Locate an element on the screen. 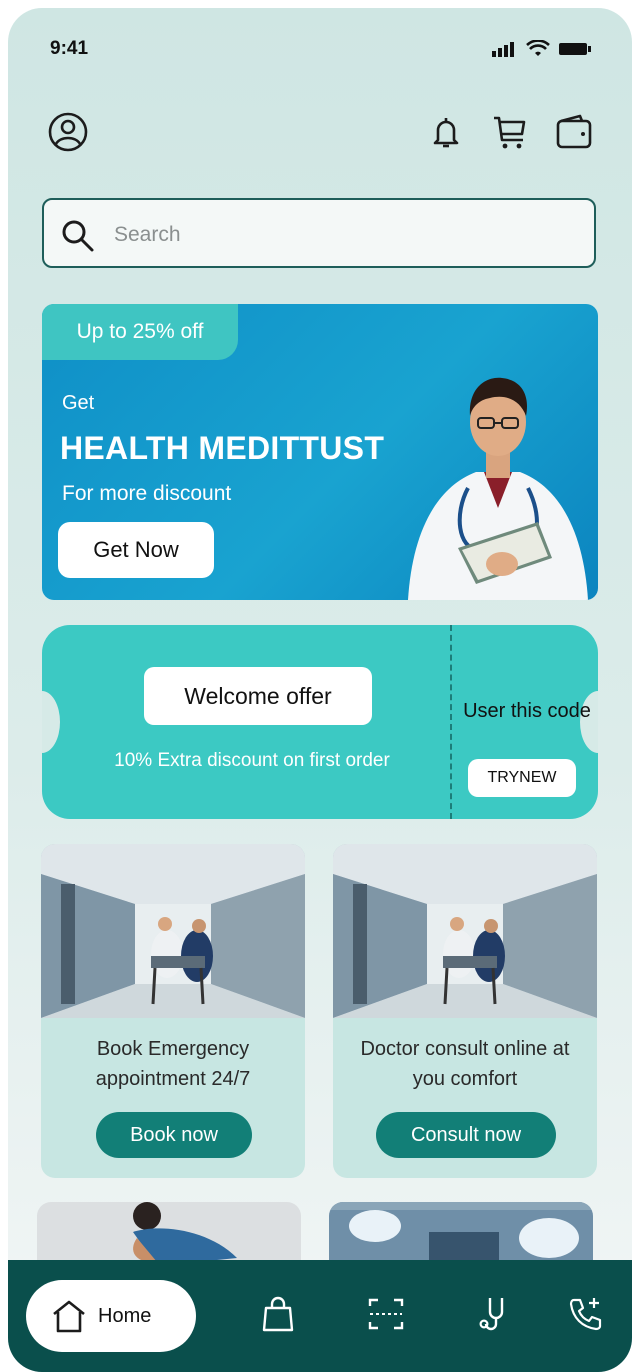 This screenshot has width=632, height=1372. coupon-notch-left is located at coordinates (51, 722).